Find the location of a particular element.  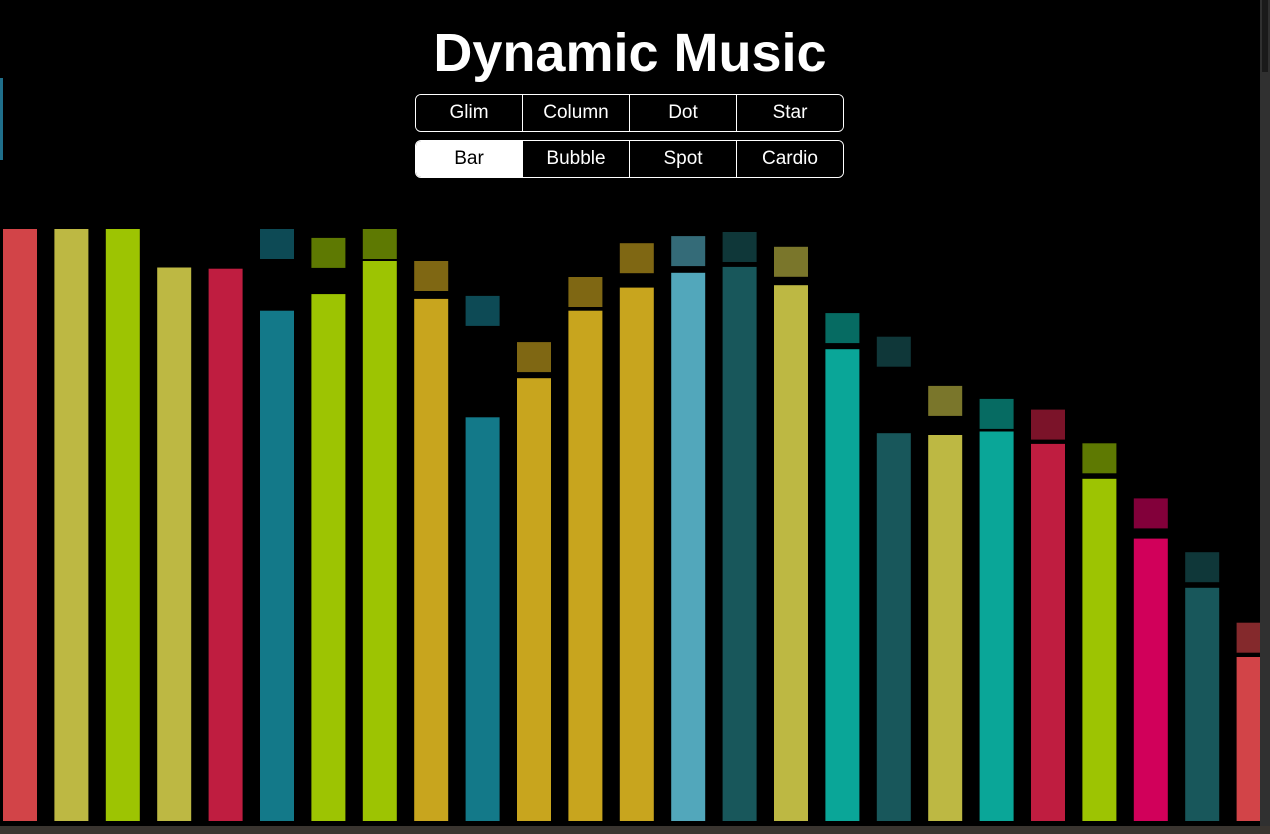

window-right-gutter is located at coordinates (1265, 417).